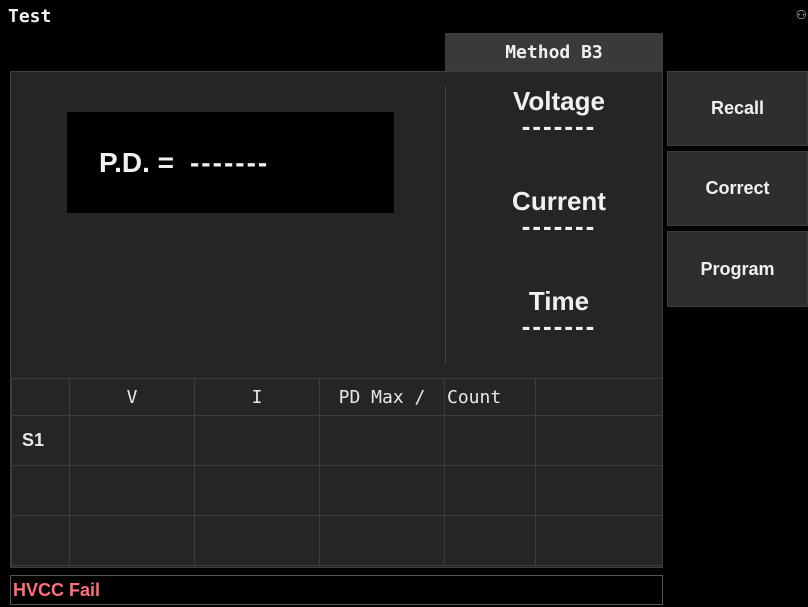 The image size is (808, 607). I want to click on pd-value: -------, so click(229, 162).